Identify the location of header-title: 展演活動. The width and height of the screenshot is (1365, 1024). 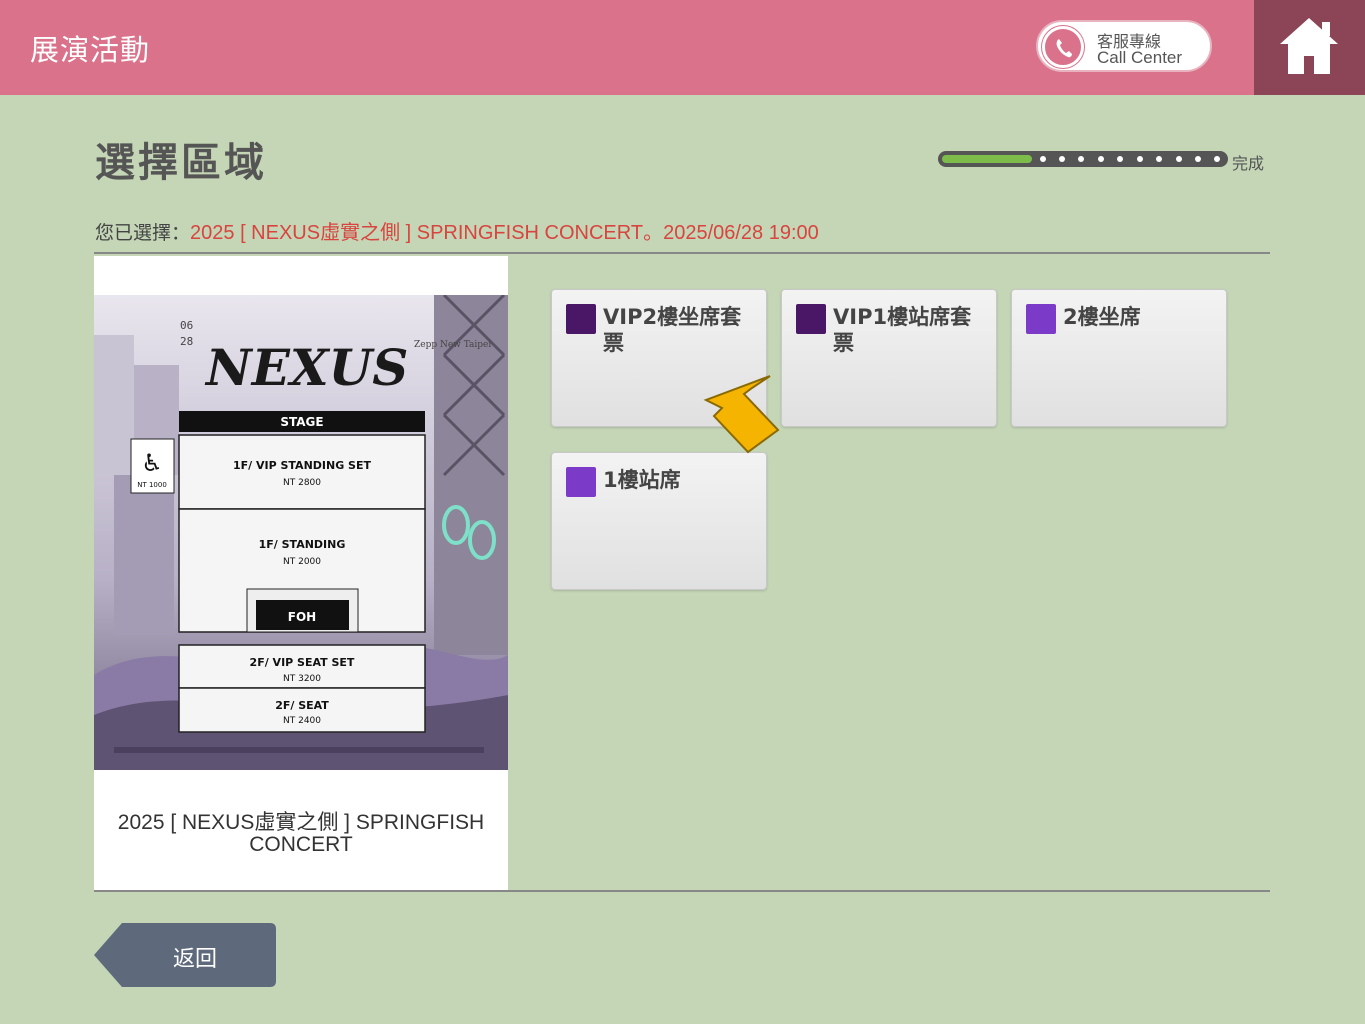
(90, 50).